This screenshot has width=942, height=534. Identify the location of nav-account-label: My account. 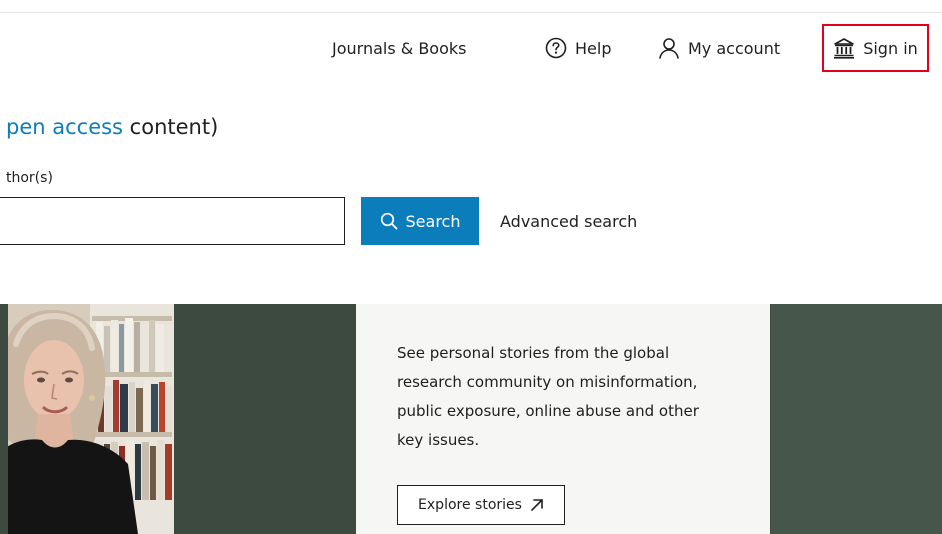
(734, 48).